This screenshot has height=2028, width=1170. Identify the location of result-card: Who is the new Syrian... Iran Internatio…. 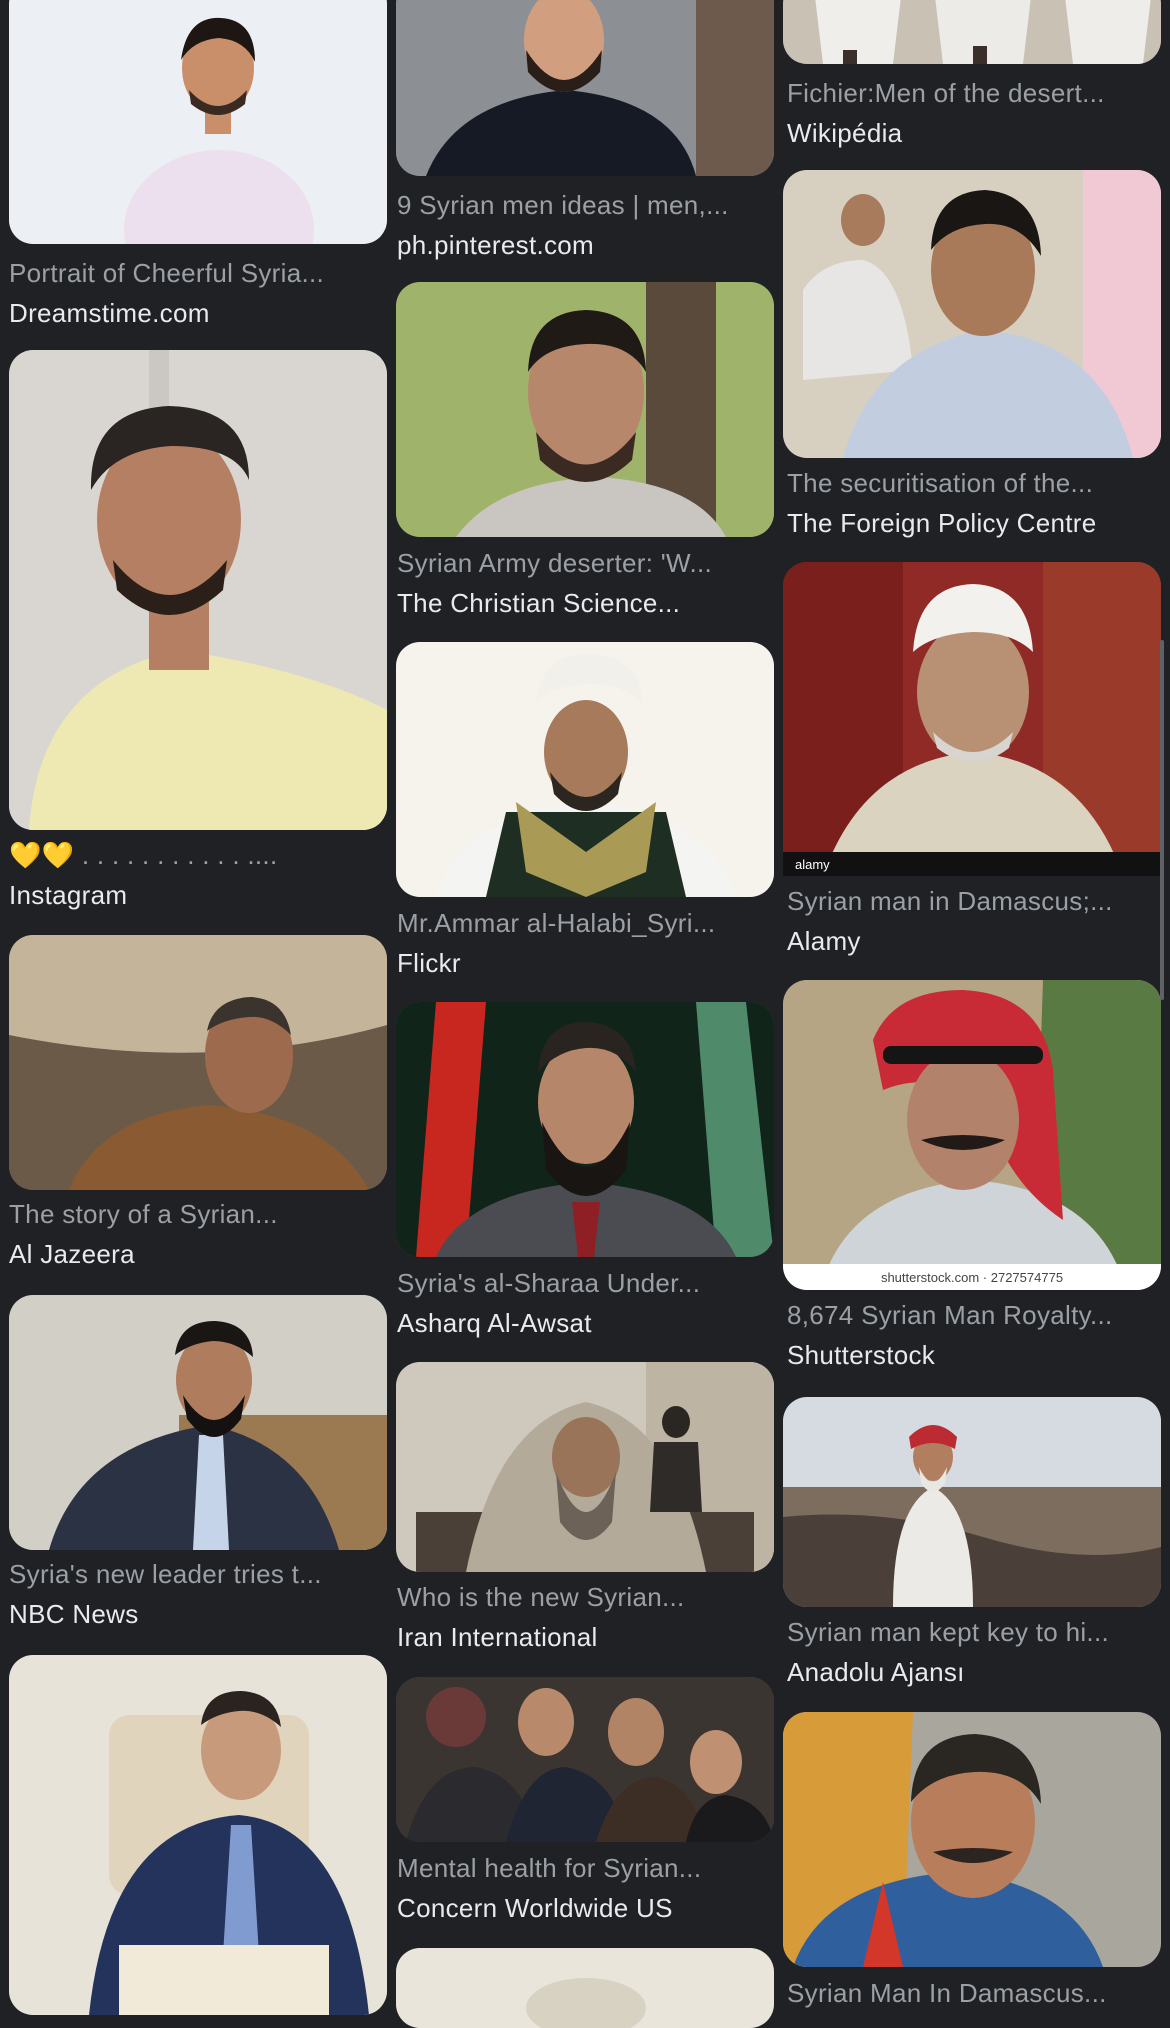
(583, 1514).